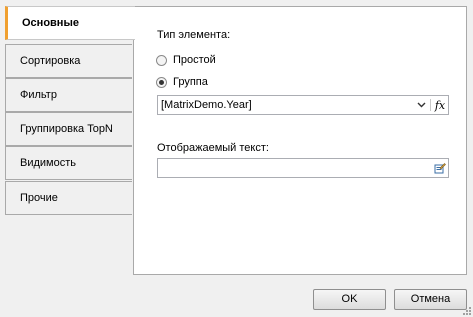 This screenshot has height=317, width=473. I want to click on resize-grip-icon, so click(467, 311).